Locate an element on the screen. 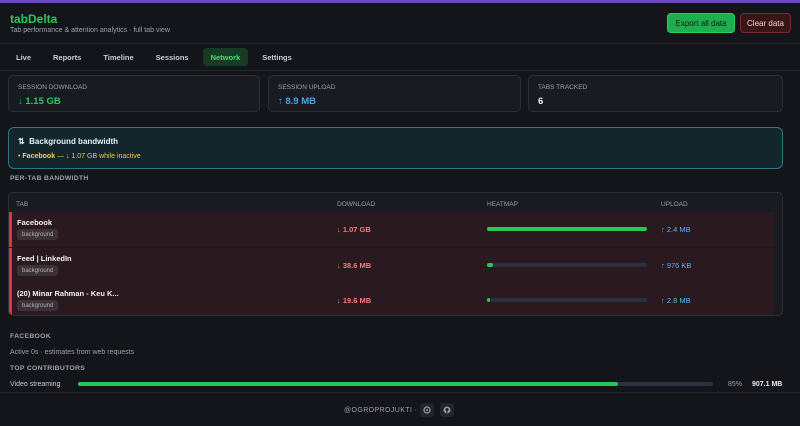 This screenshot has width=800, height=426. detail-note: Active 0s · estimates from web requests is located at coordinates (72, 352).